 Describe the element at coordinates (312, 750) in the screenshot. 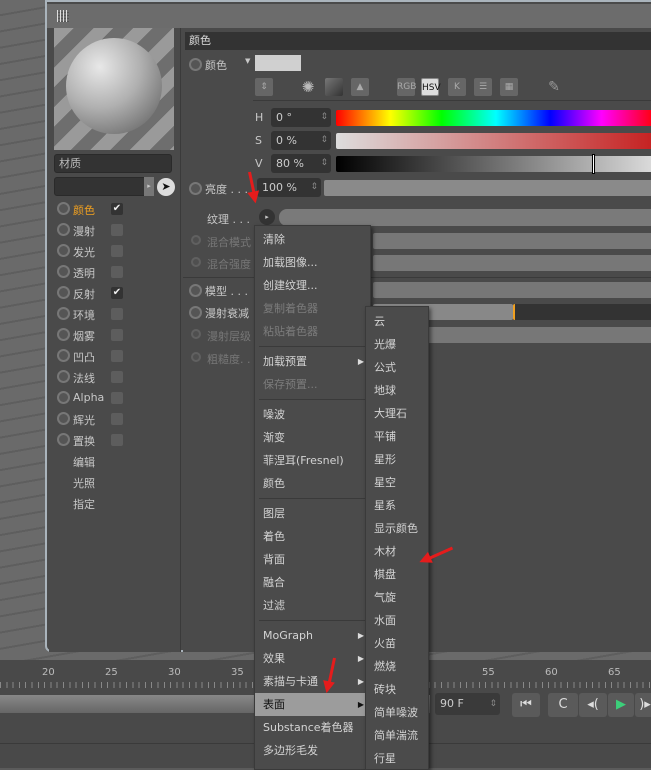

I see `menu-item: 多边形毛发` at that location.